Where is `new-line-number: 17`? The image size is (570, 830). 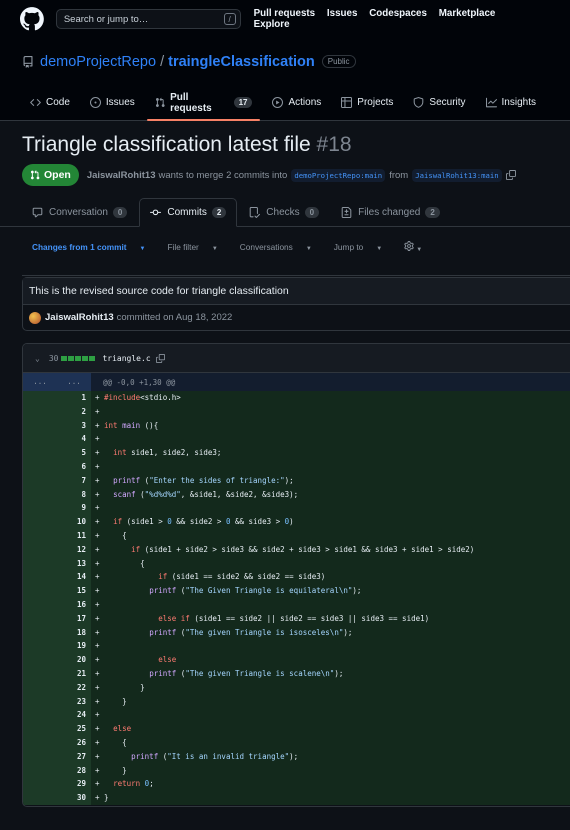
new-line-number: 17 is located at coordinates (74, 618).